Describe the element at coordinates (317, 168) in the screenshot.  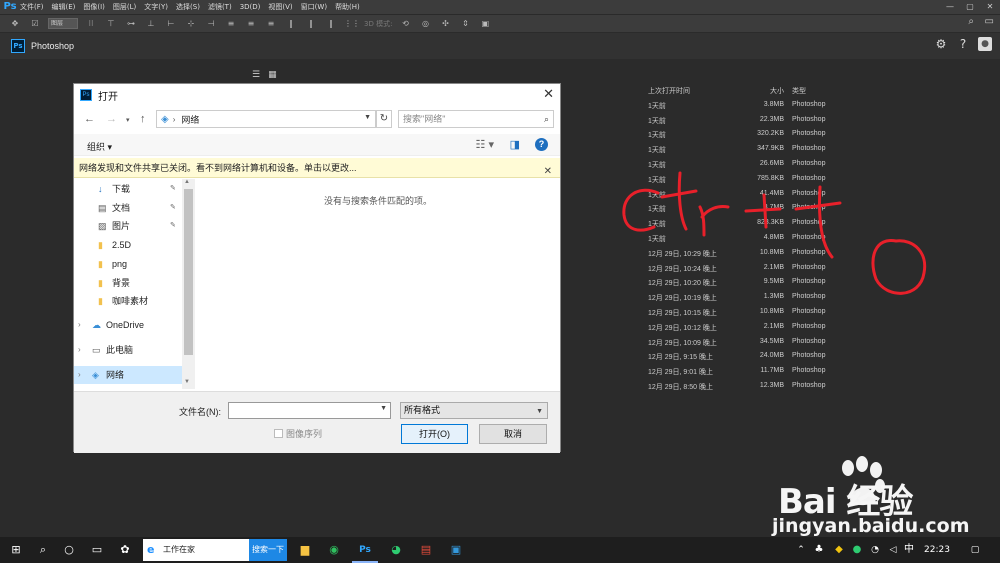
I see `network-info-bar: 网络发现和文件共享已关闭。看不到网络计算机和设备。单击以更改... ✕` at that location.